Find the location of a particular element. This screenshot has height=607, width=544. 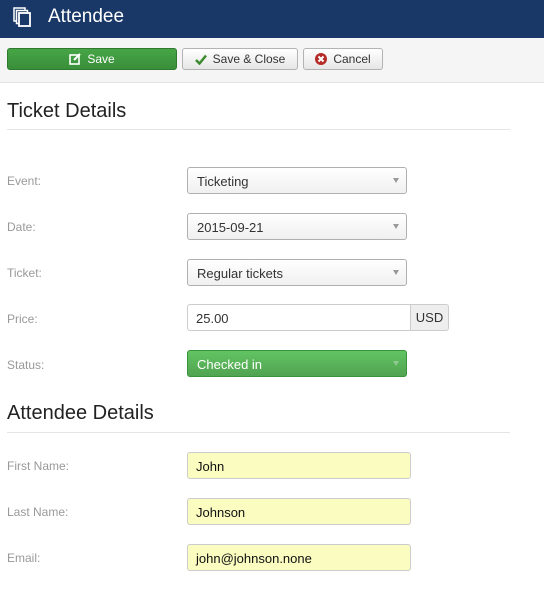

toolbar: Save Save & Close Cancel is located at coordinates (272, 60).